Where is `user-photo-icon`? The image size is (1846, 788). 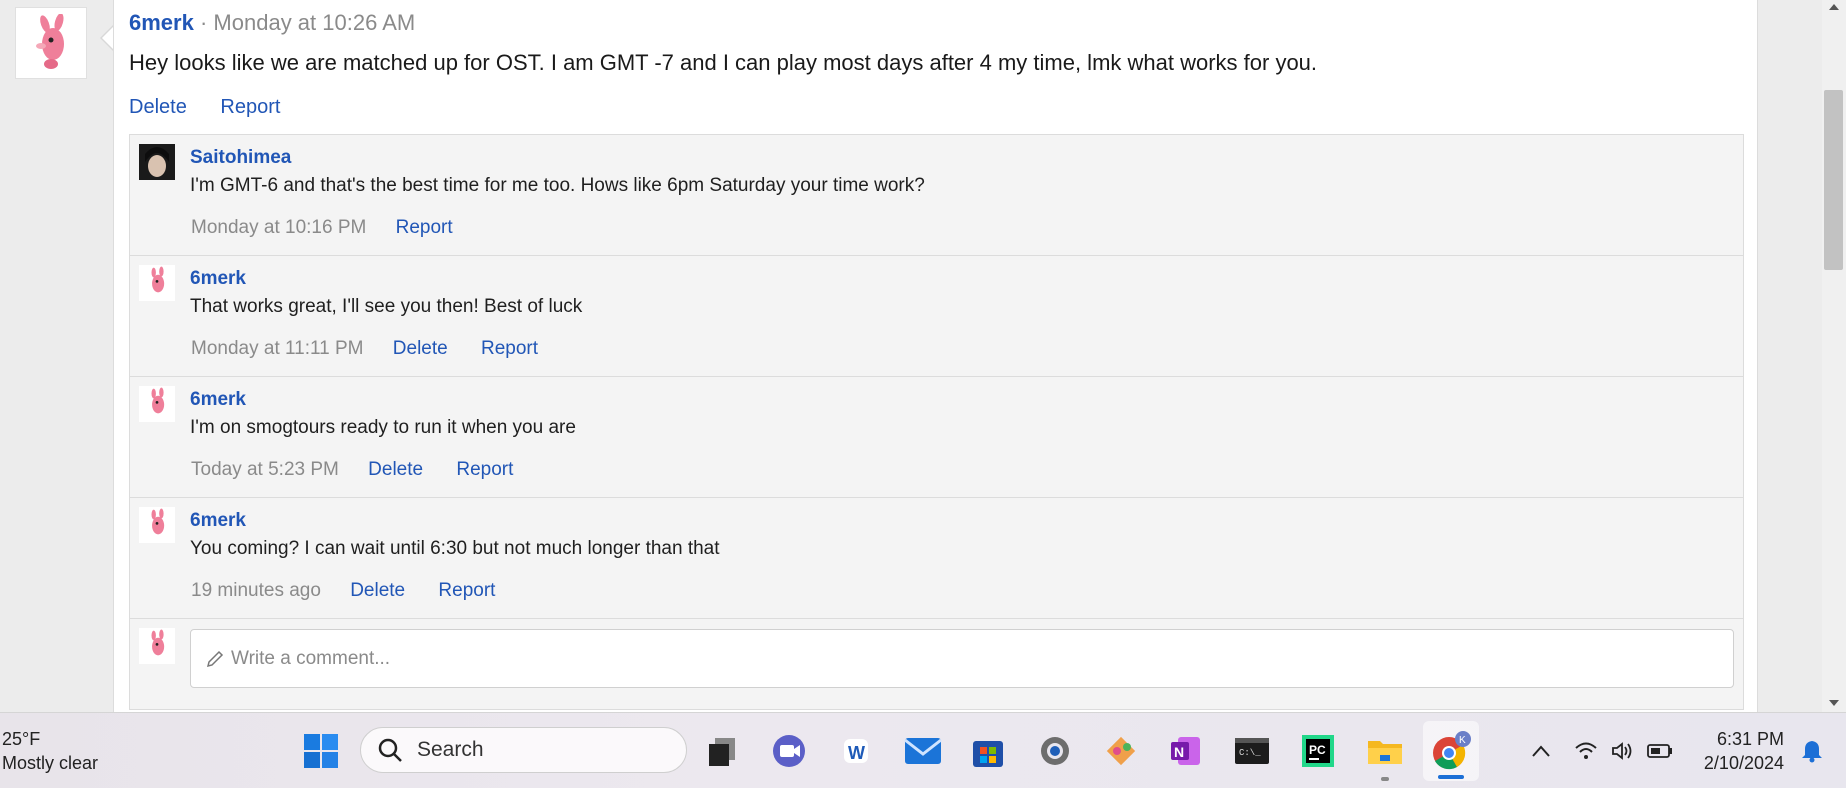
user-photo-icon is located at coordinates (157, 162).